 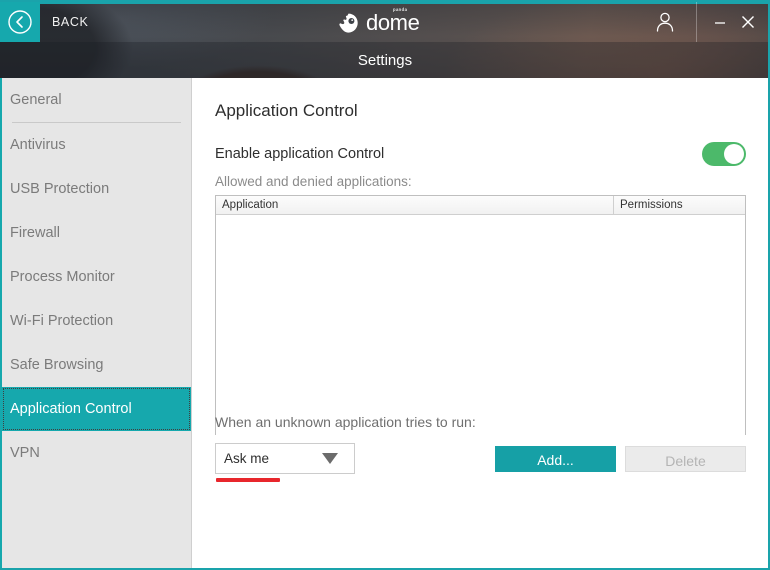 I want to click on minimize-button, so click(x=720, y=22).